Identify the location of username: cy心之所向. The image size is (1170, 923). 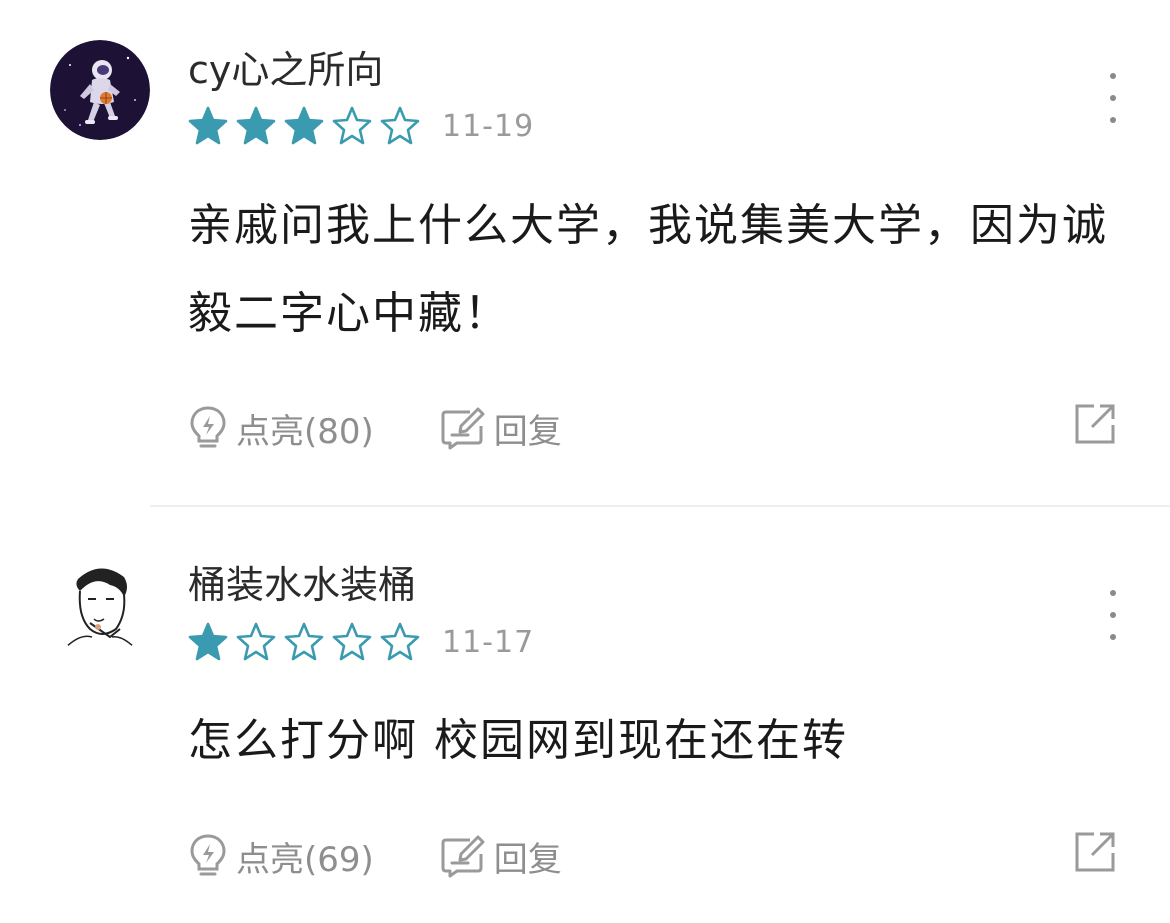
(285, 70).